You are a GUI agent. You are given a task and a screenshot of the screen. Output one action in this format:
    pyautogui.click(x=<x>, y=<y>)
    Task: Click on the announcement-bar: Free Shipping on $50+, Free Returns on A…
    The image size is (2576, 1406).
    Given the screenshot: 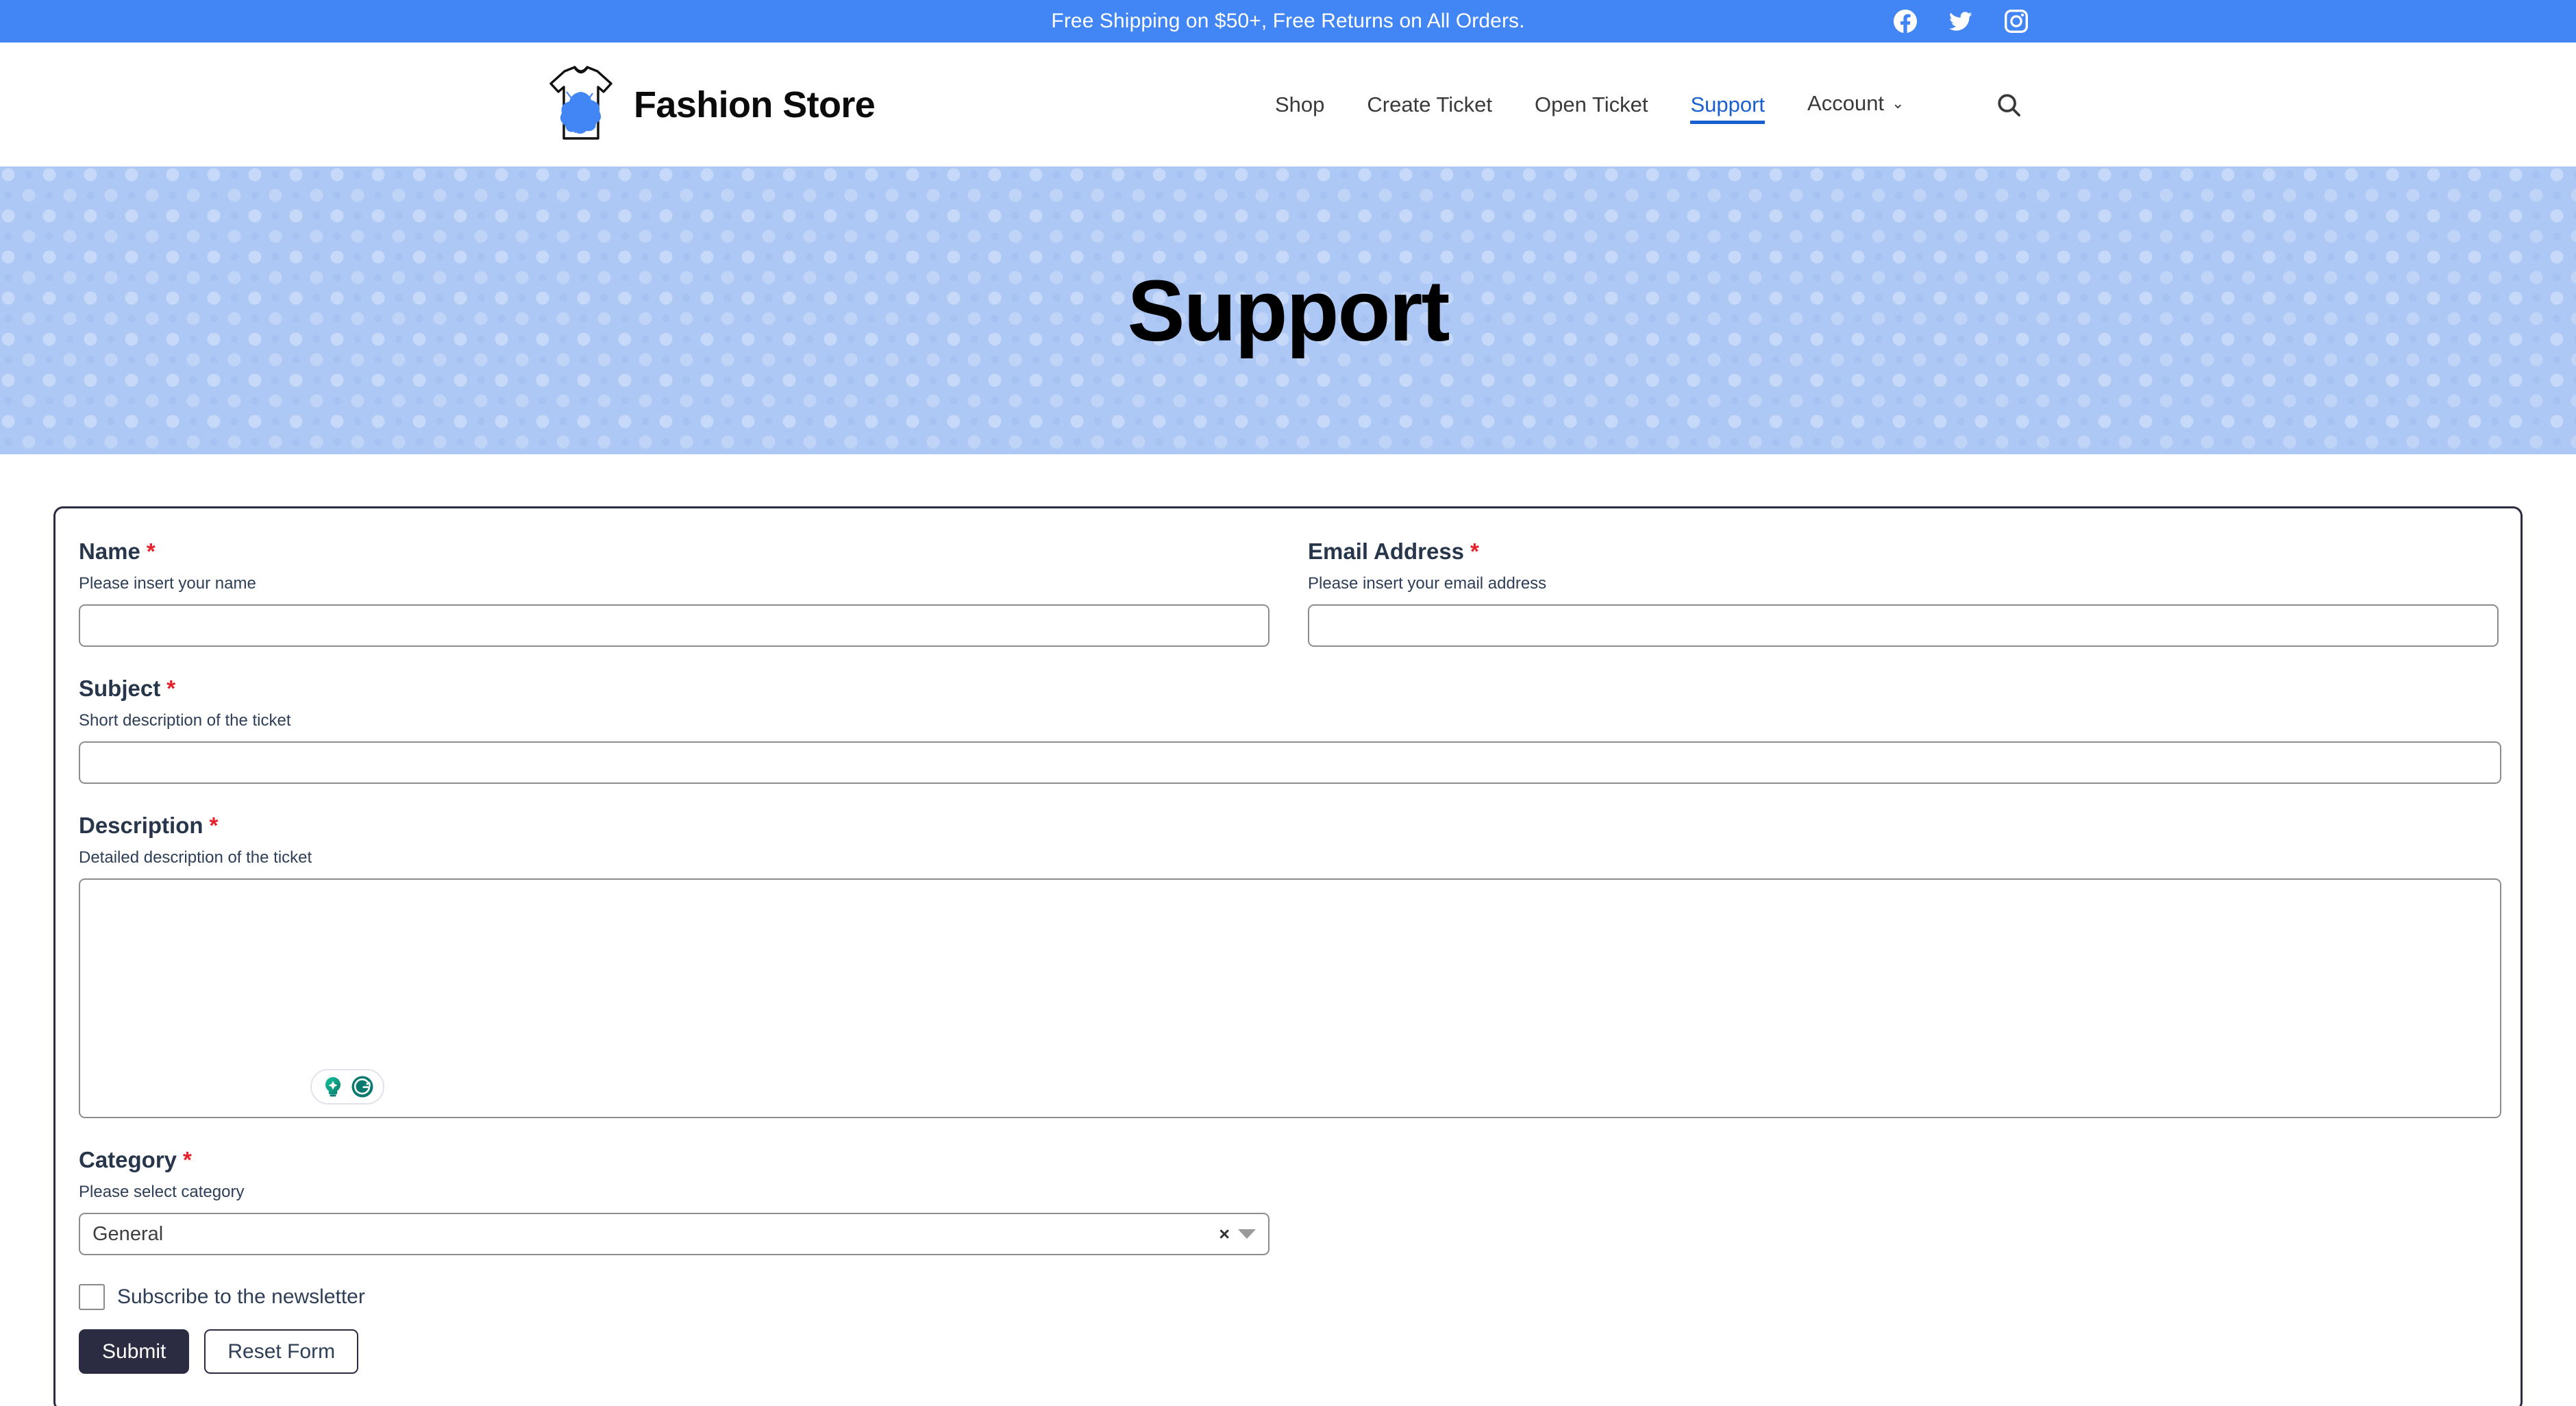 What is the action you would take?
    pyautogui.click(x=1288, y=21)
    